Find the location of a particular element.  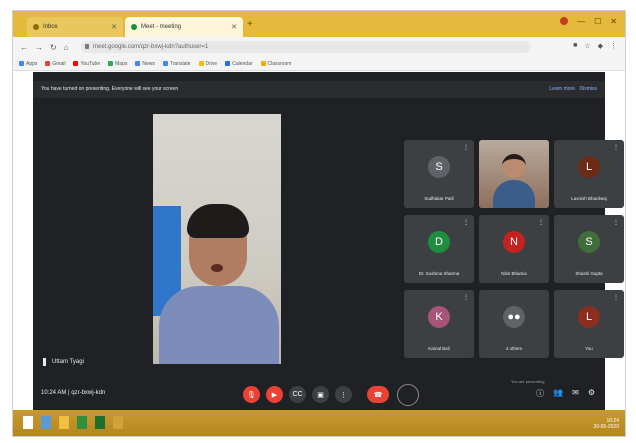

clock-date: 30-05-2020 is located at coordinates (606, 427).